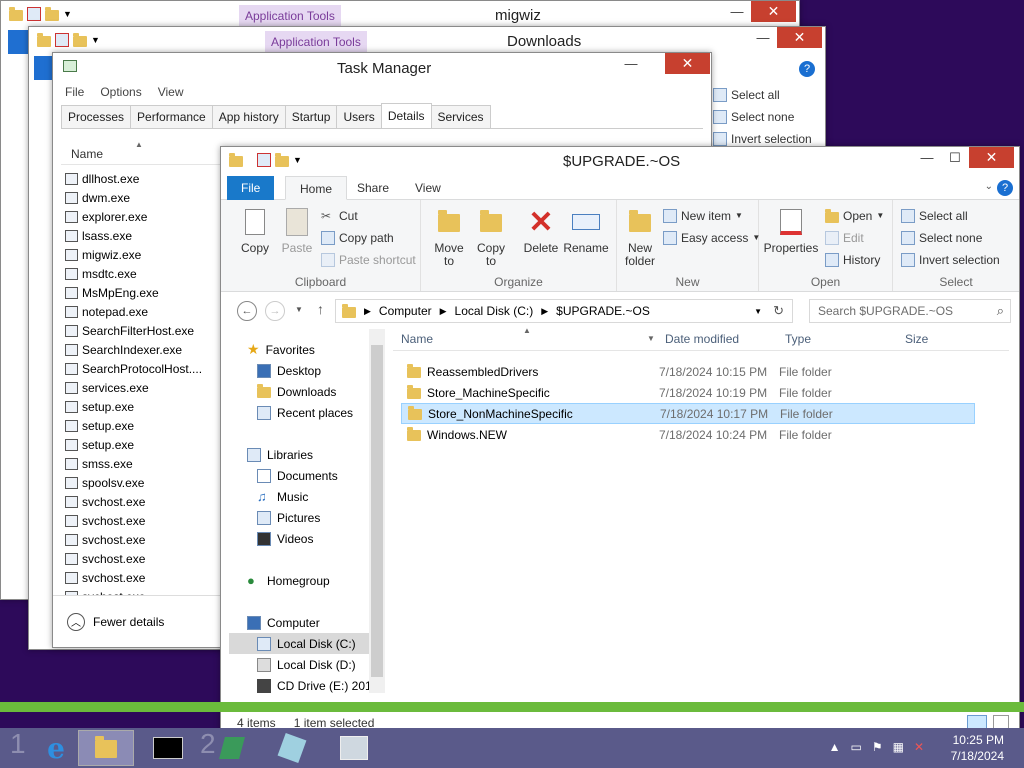 The height and width of the screenshot is (768, 1024). Describe the element at coordinates (232, 748) in the screenshot. I see `migwiz-icon` at that location.